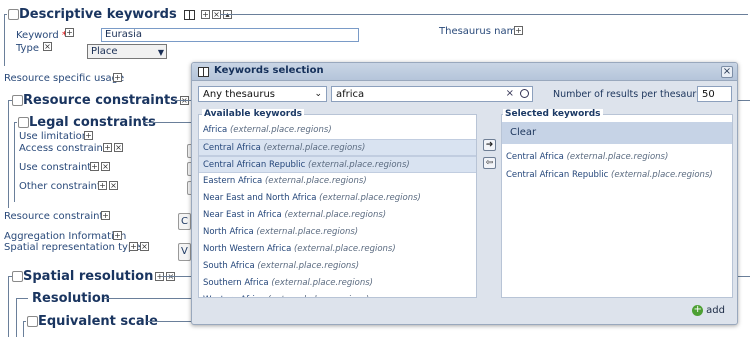  Describe the element at coordinates (54, 136) in the screenshot. I see `use-limitation-label: Use limitation` at that location.